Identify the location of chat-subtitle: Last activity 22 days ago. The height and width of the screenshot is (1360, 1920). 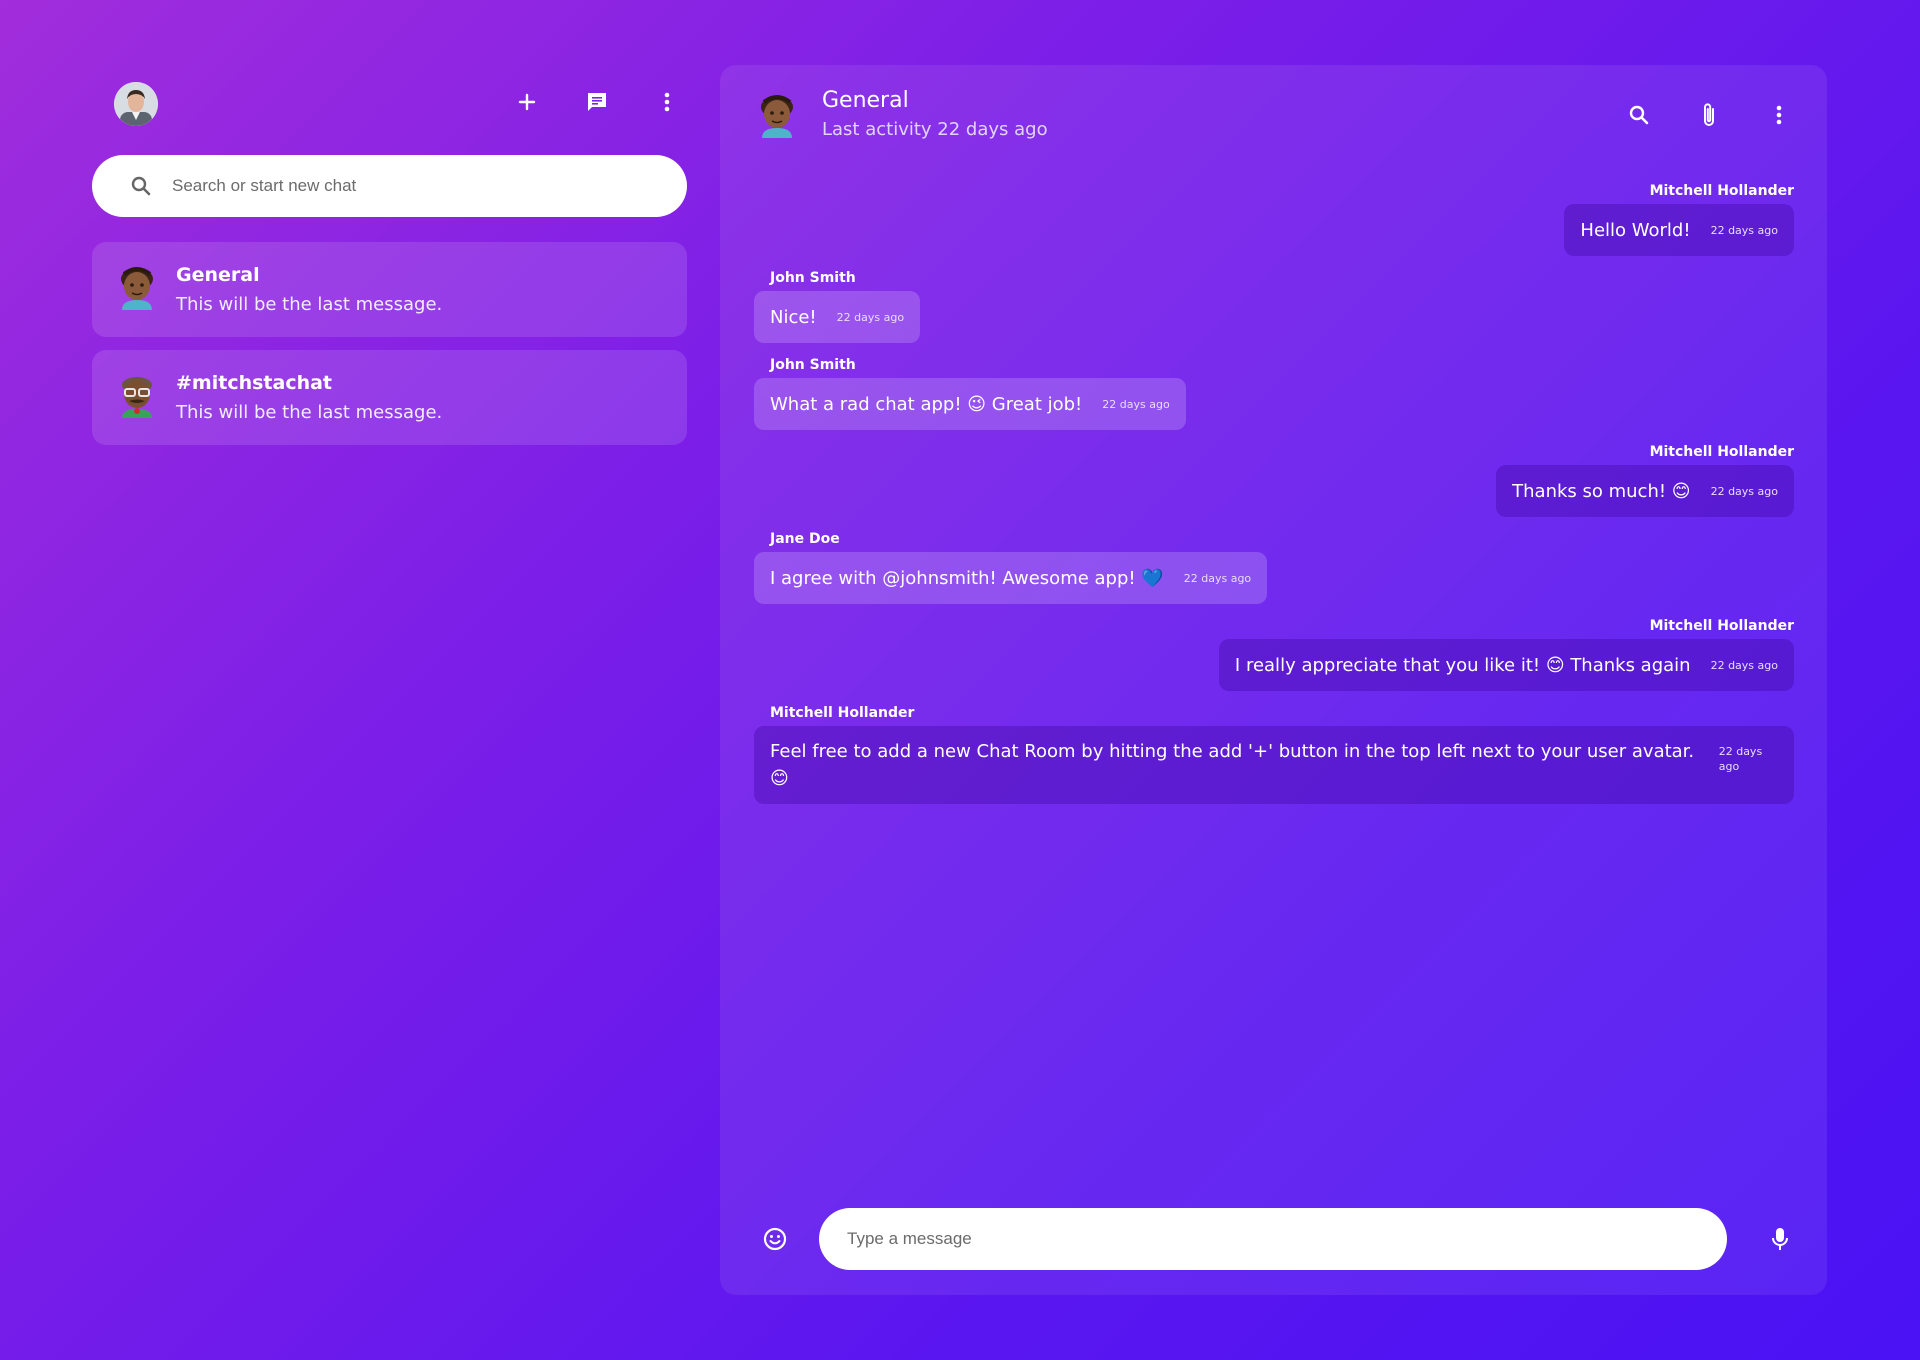
(935, 129).